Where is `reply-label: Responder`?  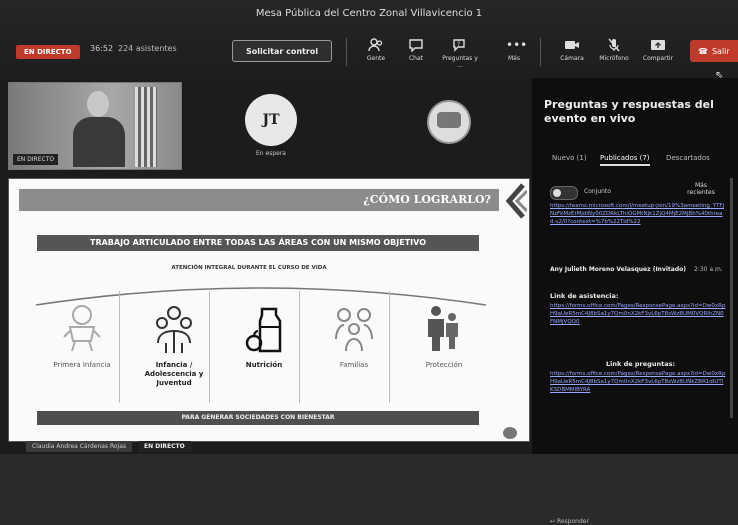 reply-label: Responder is located at coordinates (572, 521).